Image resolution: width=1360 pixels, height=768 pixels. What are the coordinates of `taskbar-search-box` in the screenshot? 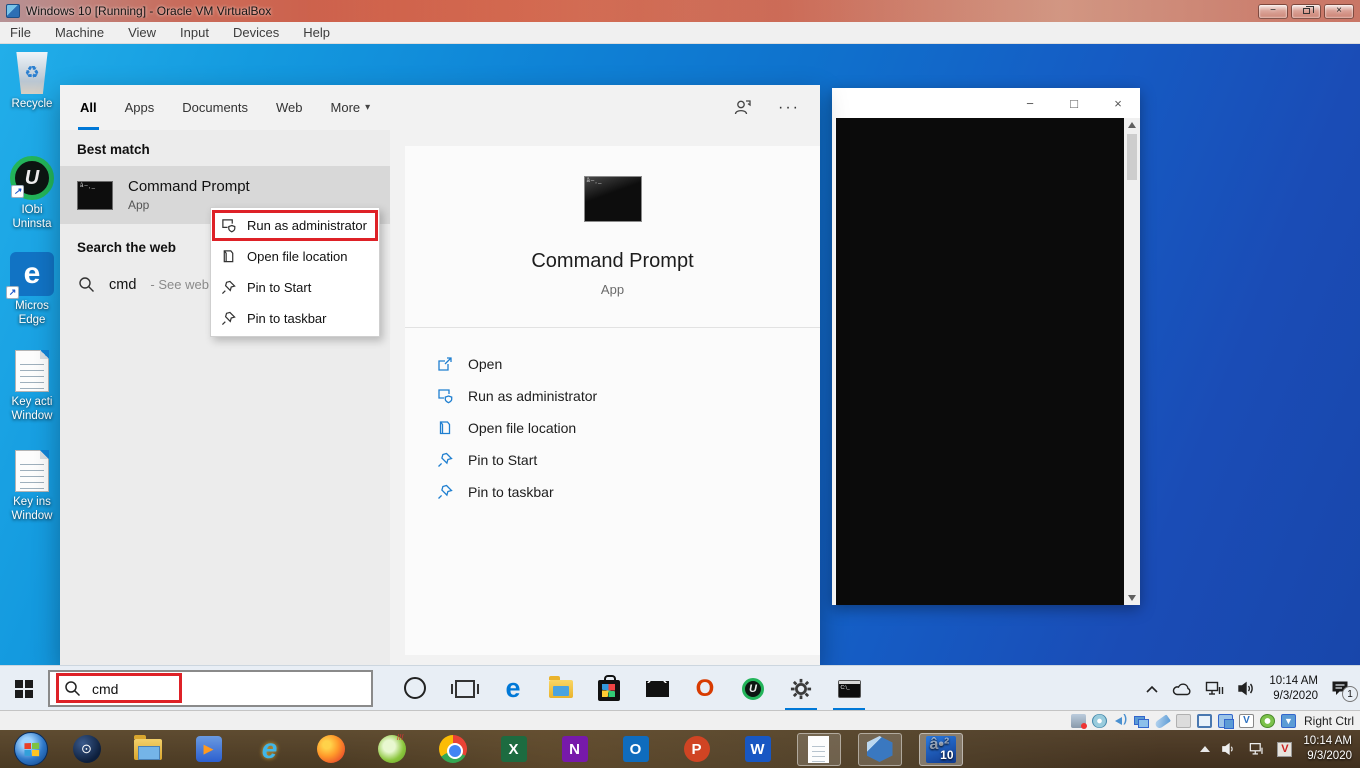 It's located at (210, 688).